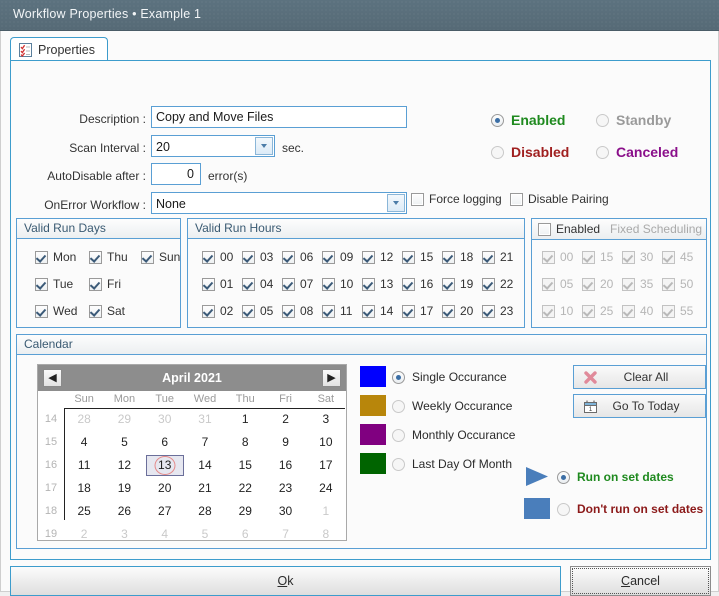 The width and height of the screenshot is (719, 596). I want to click on calendar-day-8: 8, so click(245, 442).